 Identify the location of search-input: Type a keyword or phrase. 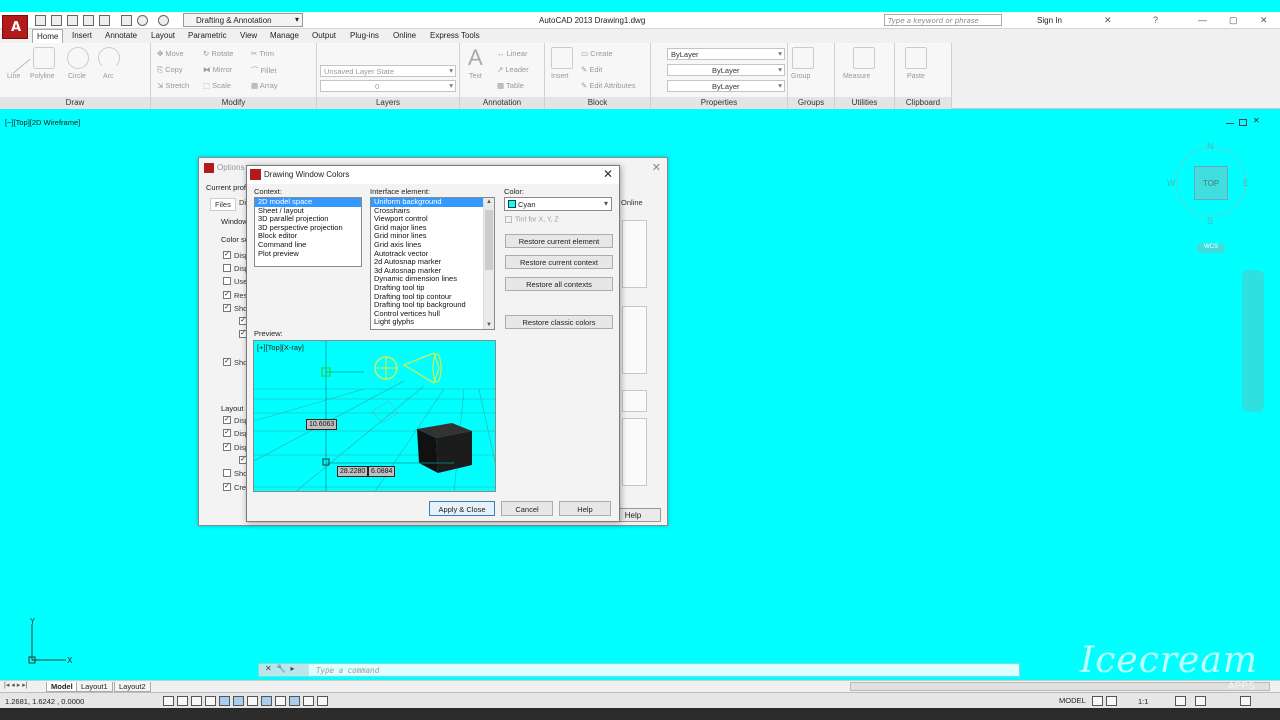
(943, 20).